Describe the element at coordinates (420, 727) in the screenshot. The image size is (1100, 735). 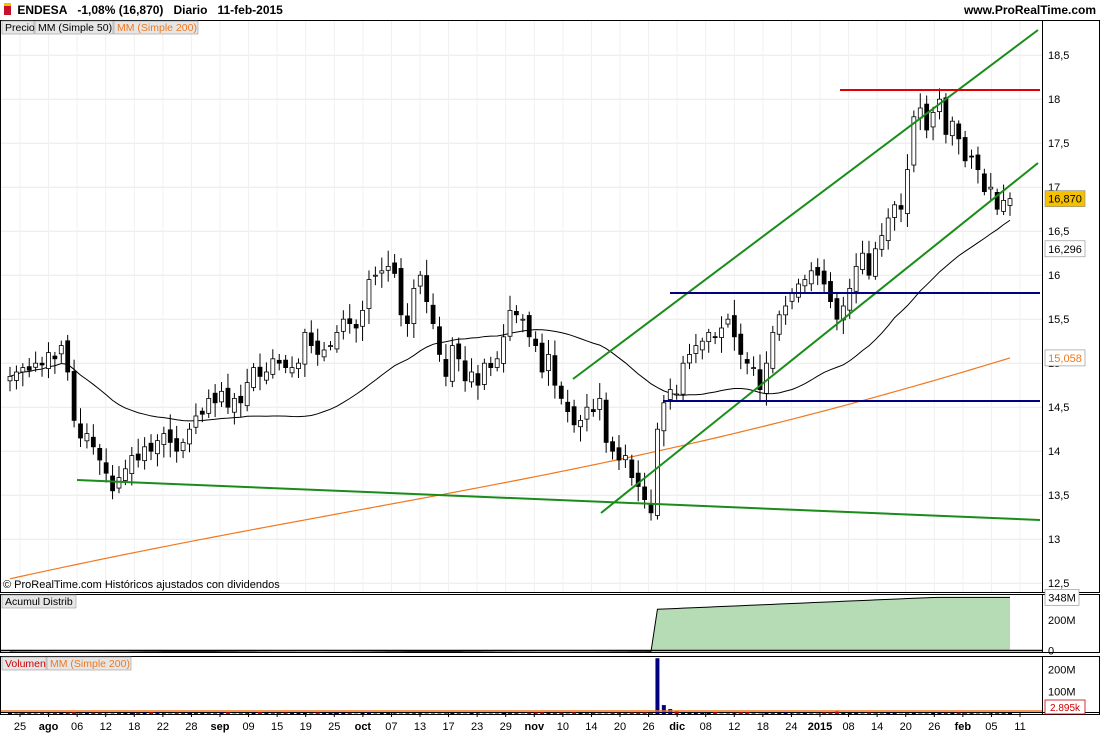
I see `time-tick-label: 13` at that location.